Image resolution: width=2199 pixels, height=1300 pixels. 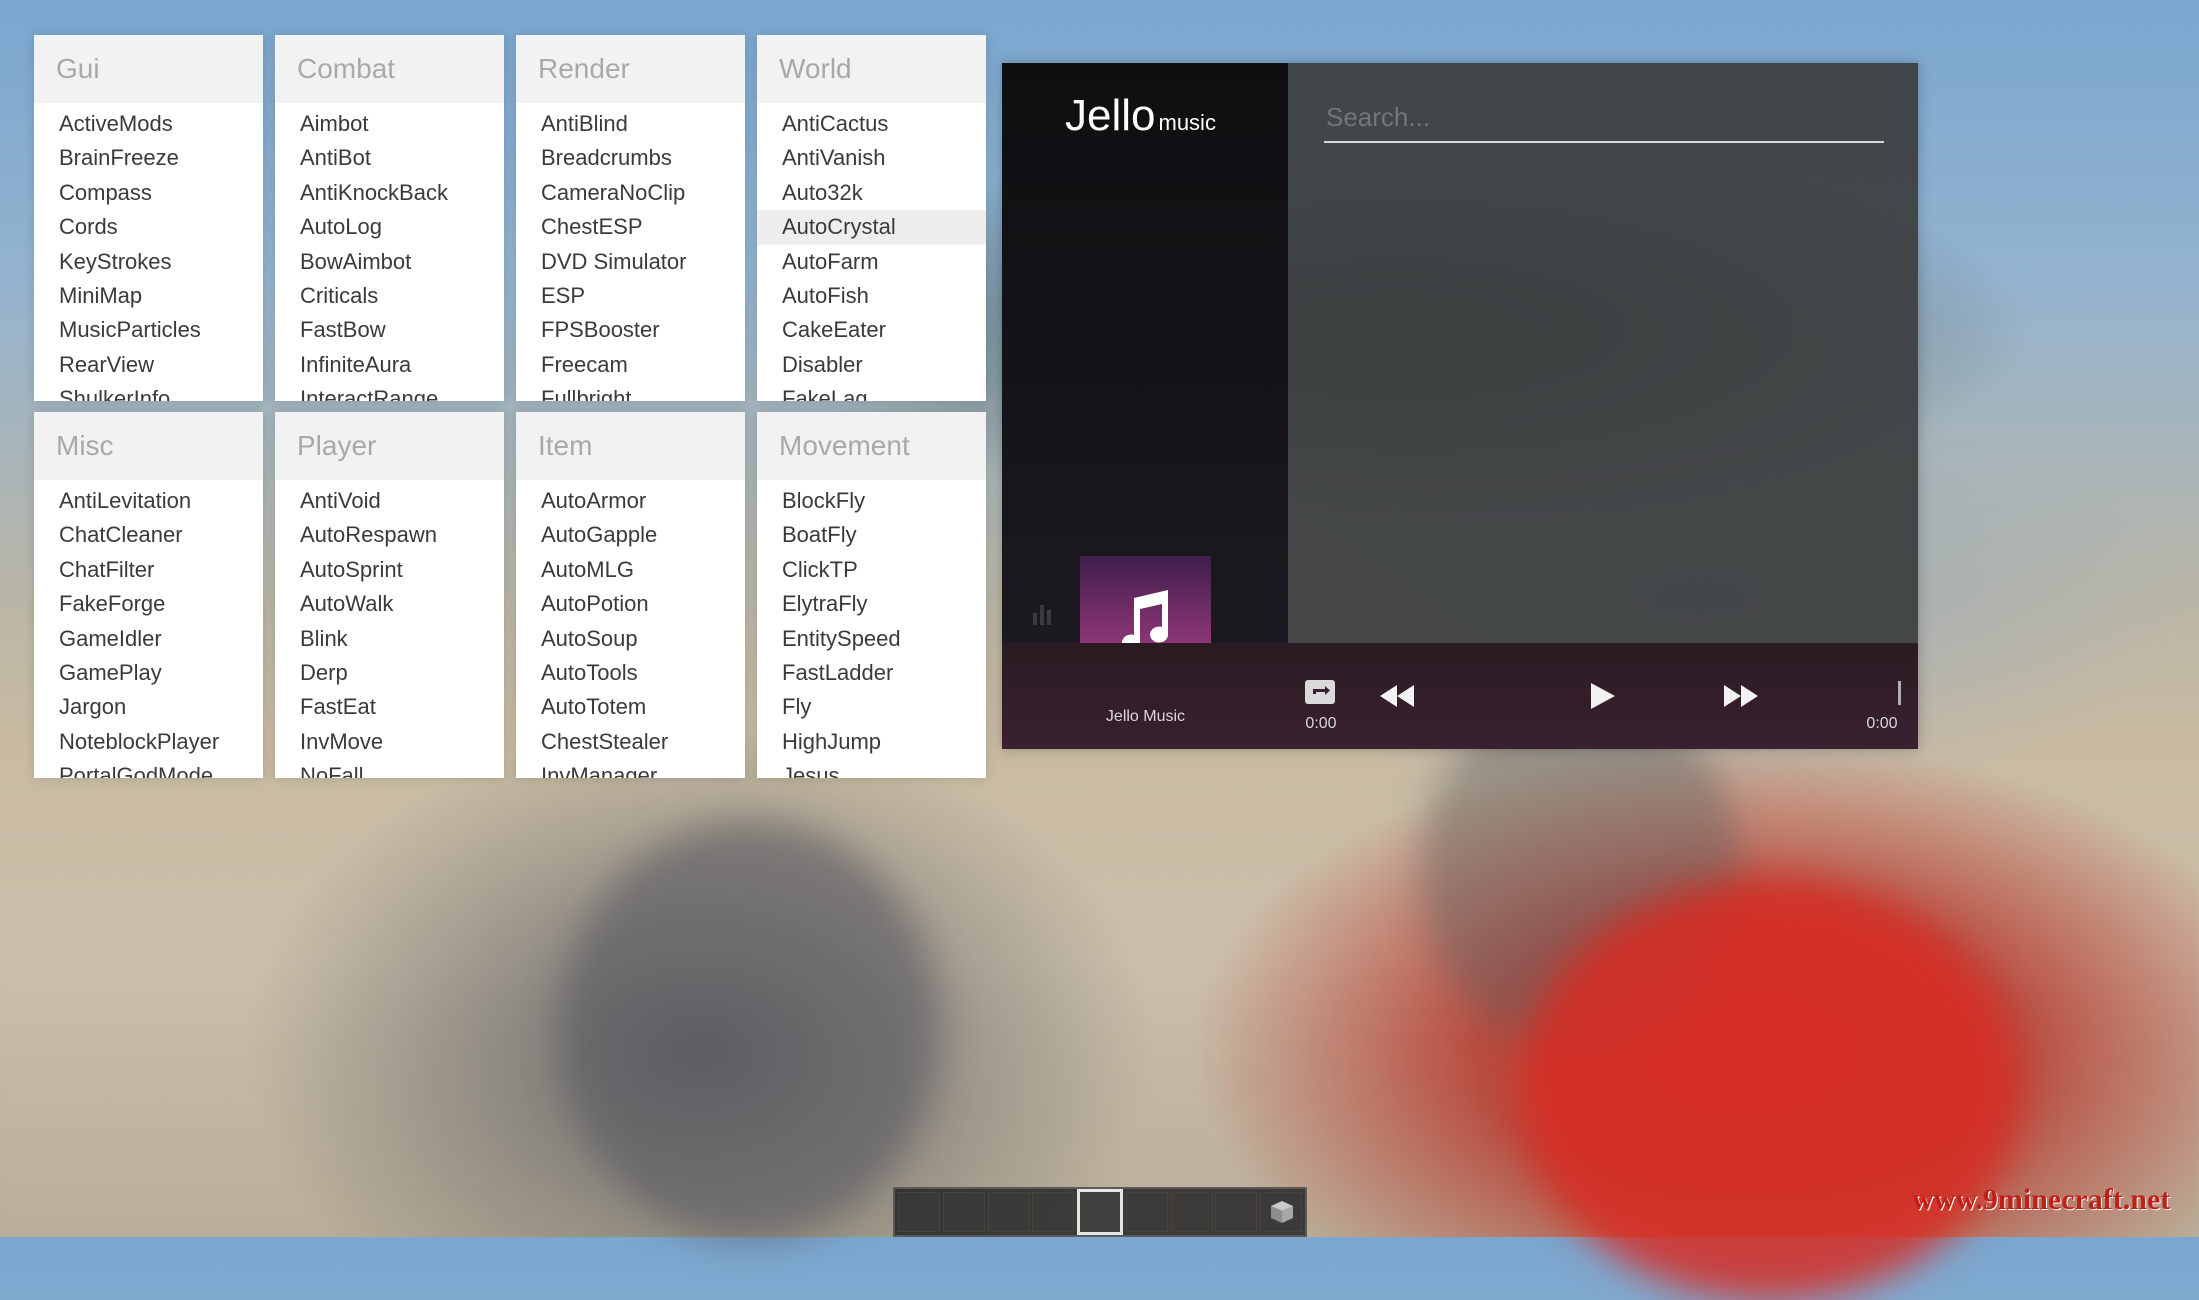 What do you see at coordinates (630, 570) in the screenshot?
I see `module-item: AutoMLG` at bounding box center [630, 570].